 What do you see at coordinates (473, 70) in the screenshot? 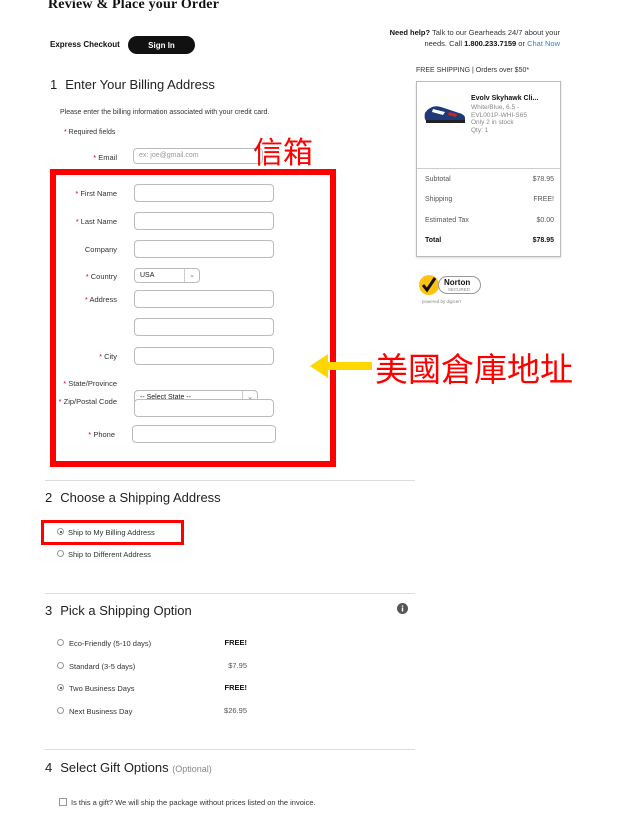
I see `free-shipping-banner: FREE SHIPPING | Orders over $50*` at bounding box center [473, 70].